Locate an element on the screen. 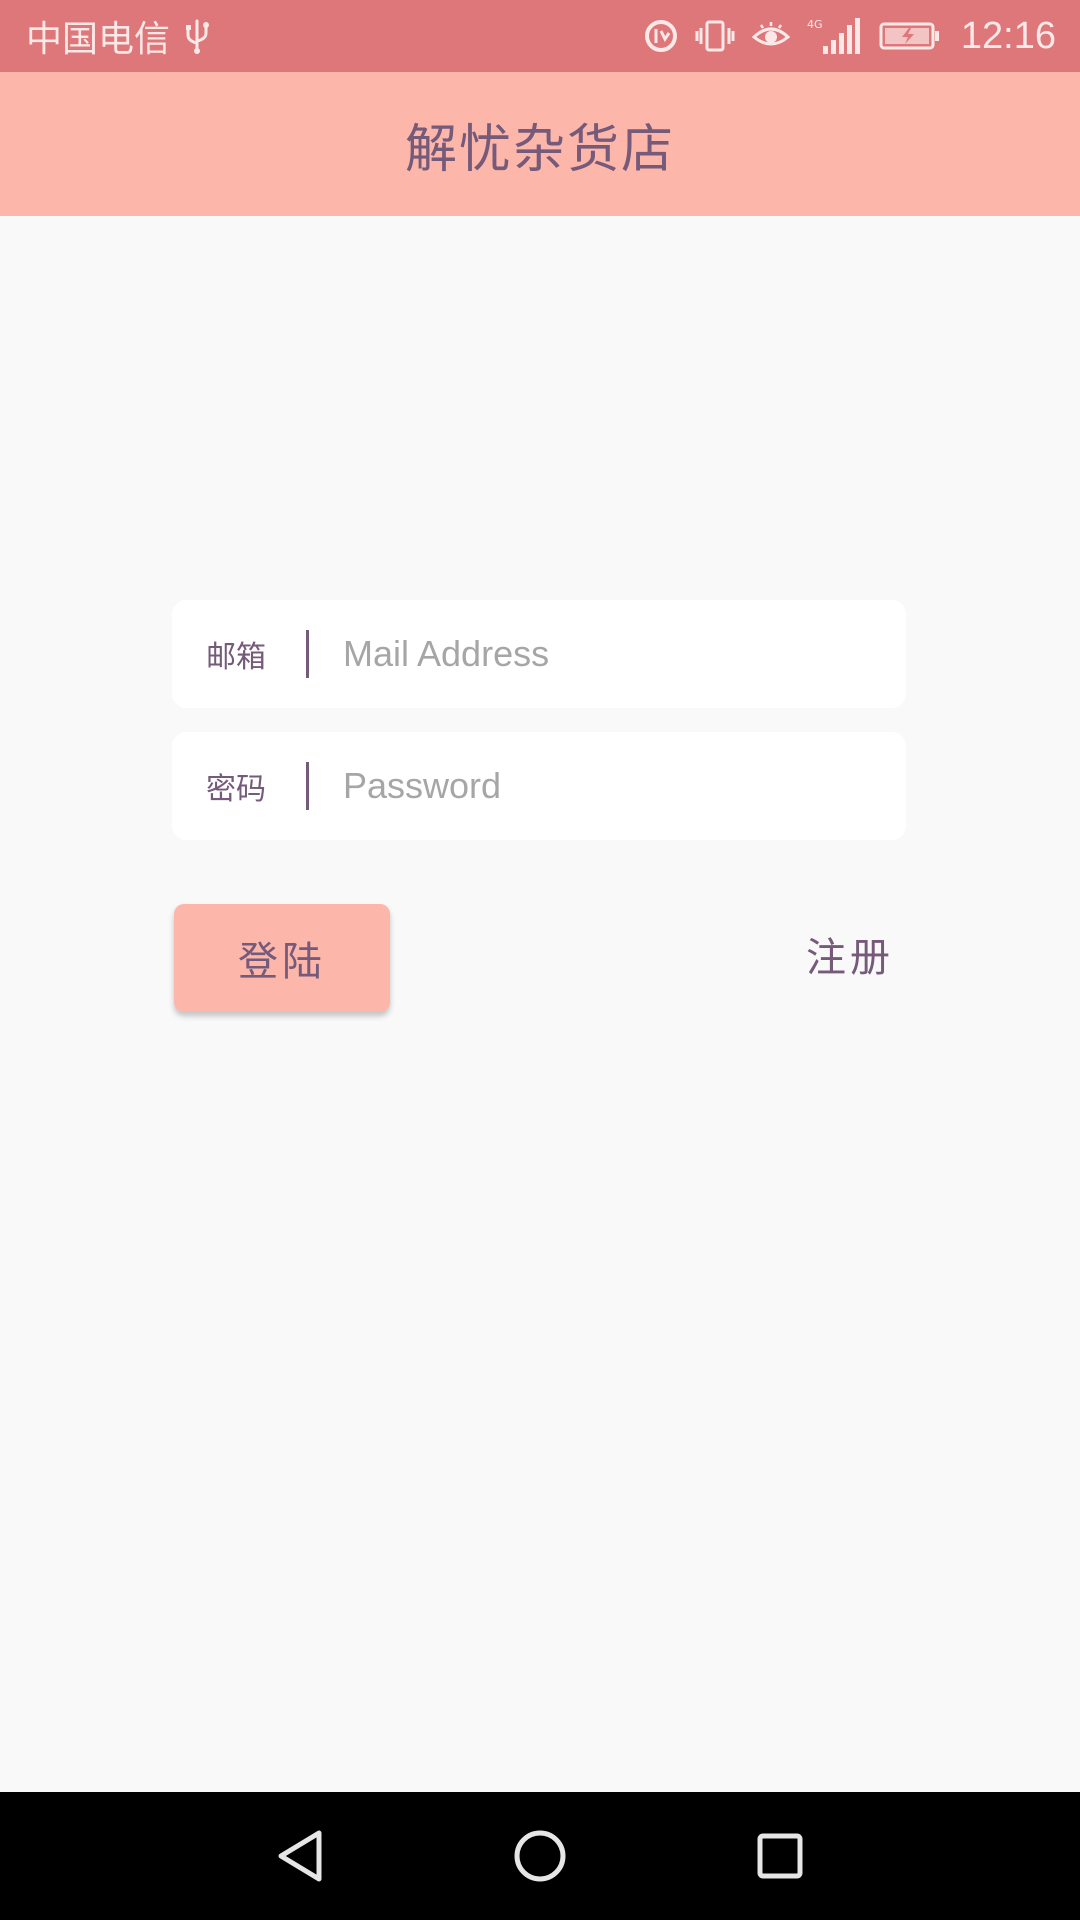 This screenshot has height=1920, width=1080. email-label: 邮箱 is located at coordinates (236, 657).